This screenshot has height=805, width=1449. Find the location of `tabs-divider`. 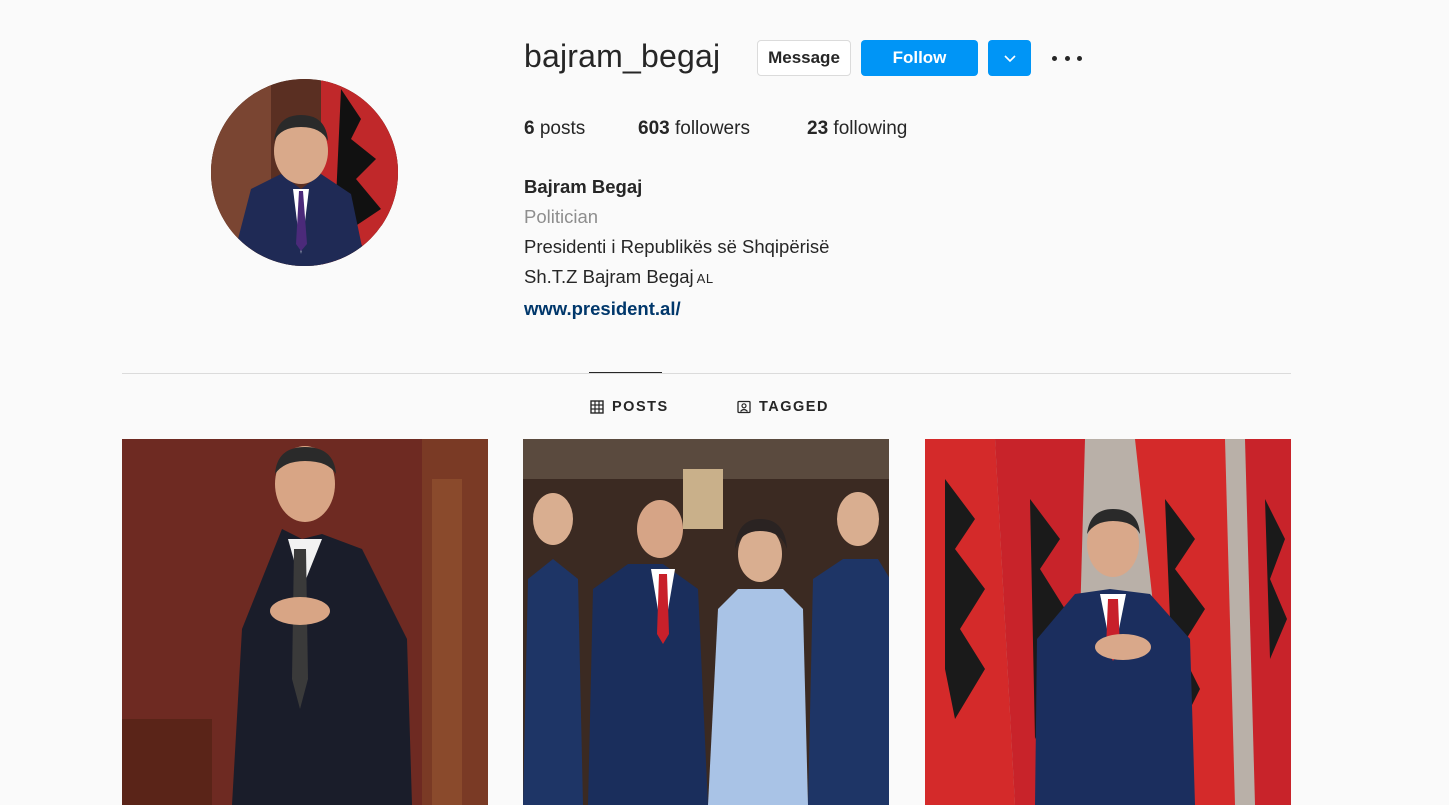

tabs-divider is located at coordinates (706, 373).